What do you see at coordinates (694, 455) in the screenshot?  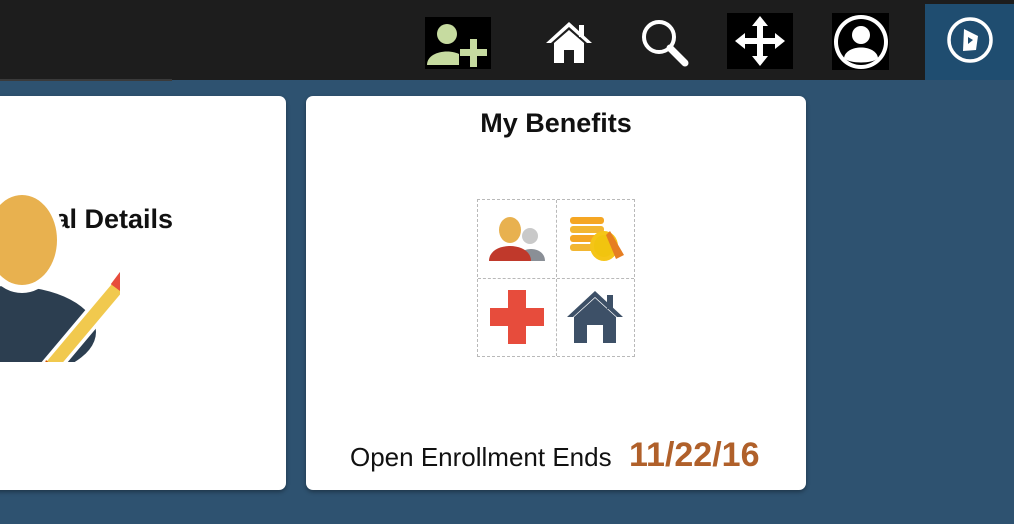 I see `enrollment-end-date: 11/22/16` at bounding box center [694, 455].